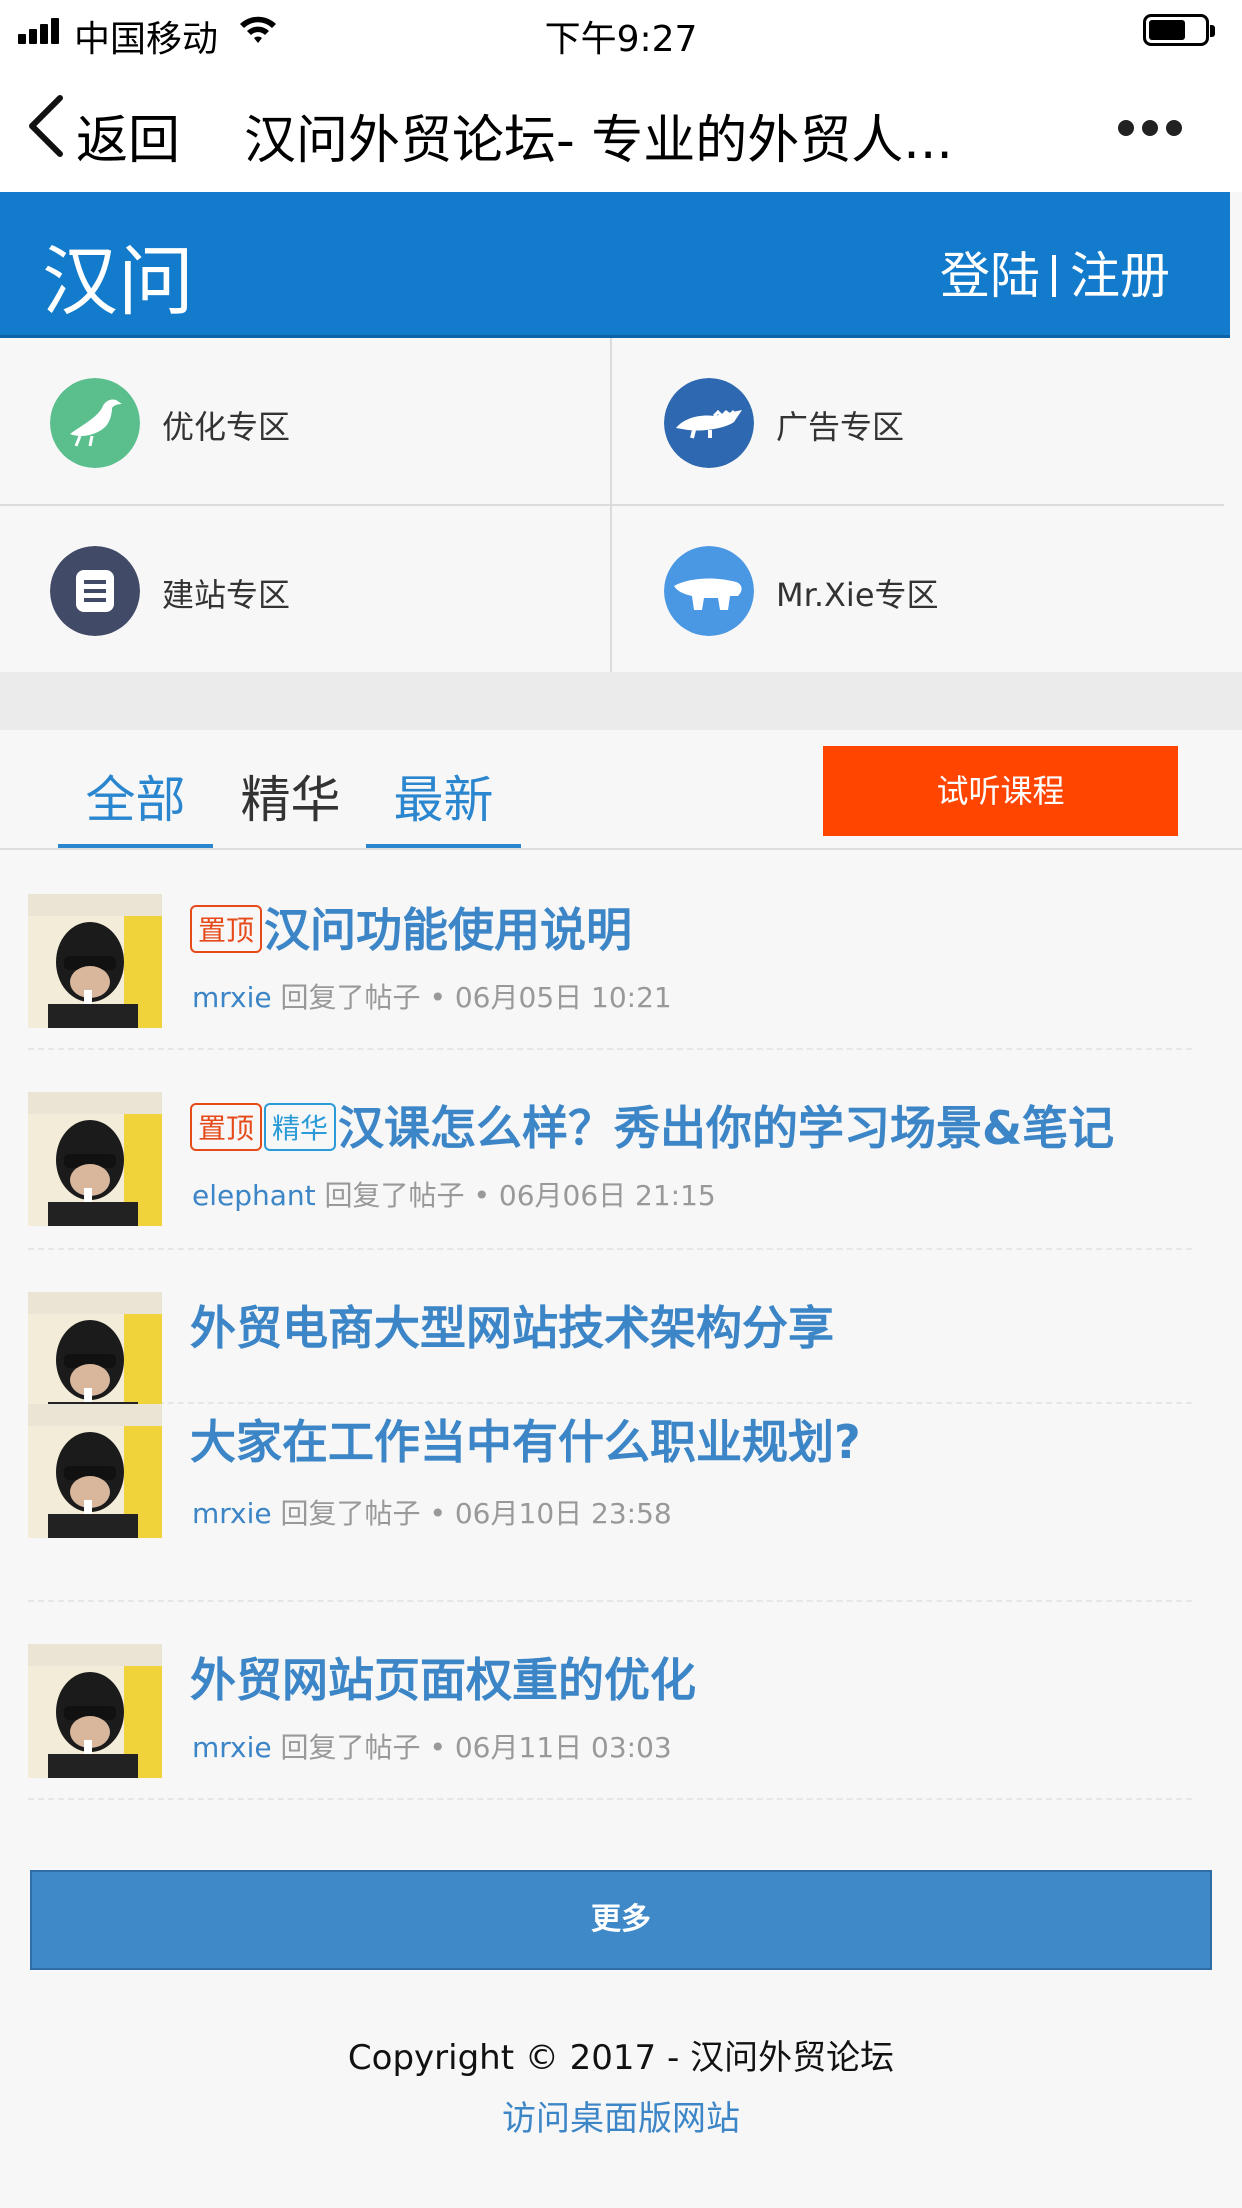 This screenshot has width=1242, height=2208. What do you see at coordinates (290, 804) in the screenshot?
I see `tab-essence: 精华` at bounding box center [290, 804].